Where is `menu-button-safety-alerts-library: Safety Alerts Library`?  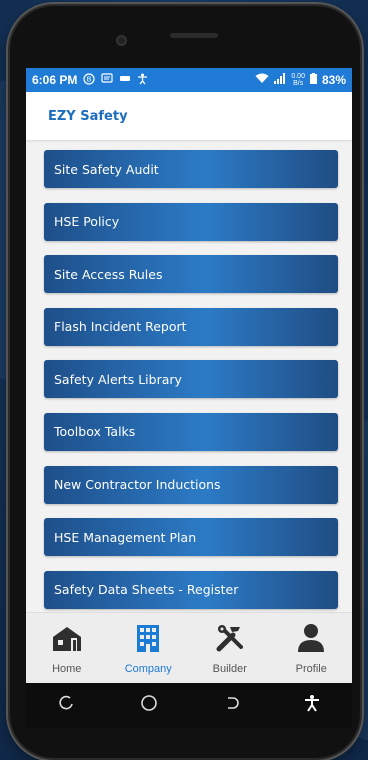 menu-button-safety-alerts-library: Safety Alerts Library is located at coordinates (191, 379).